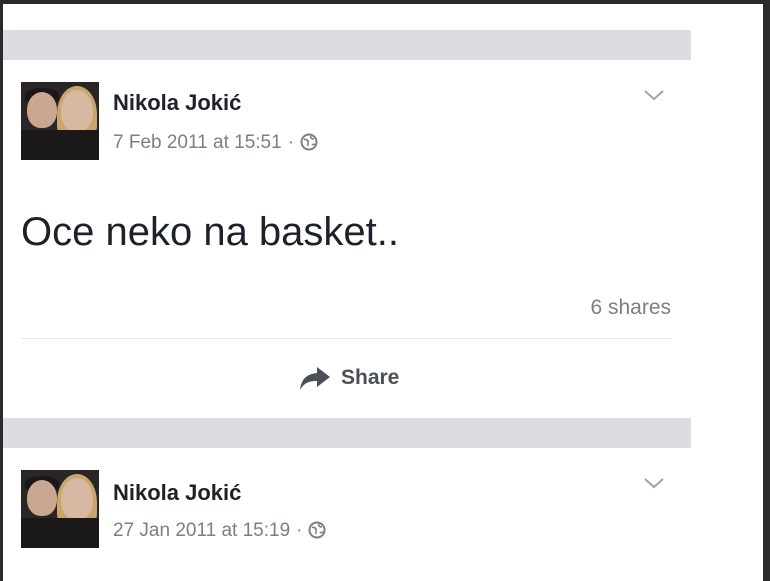 This screenshot has width=770, height=581. Describe the element at coordinates (197, 142) in the screenshot. I see `post-timestamp: 7 Feb 2011 at 15:51` at that location.